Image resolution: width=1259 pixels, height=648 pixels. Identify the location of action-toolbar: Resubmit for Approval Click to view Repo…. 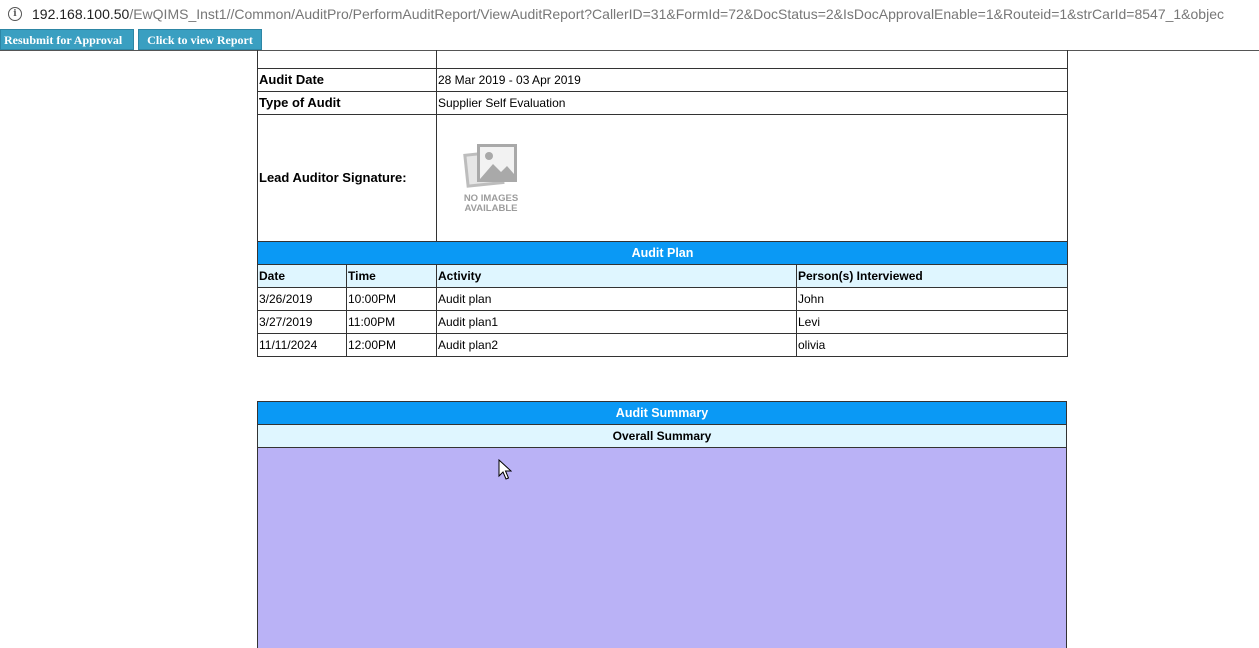
(629, 40).